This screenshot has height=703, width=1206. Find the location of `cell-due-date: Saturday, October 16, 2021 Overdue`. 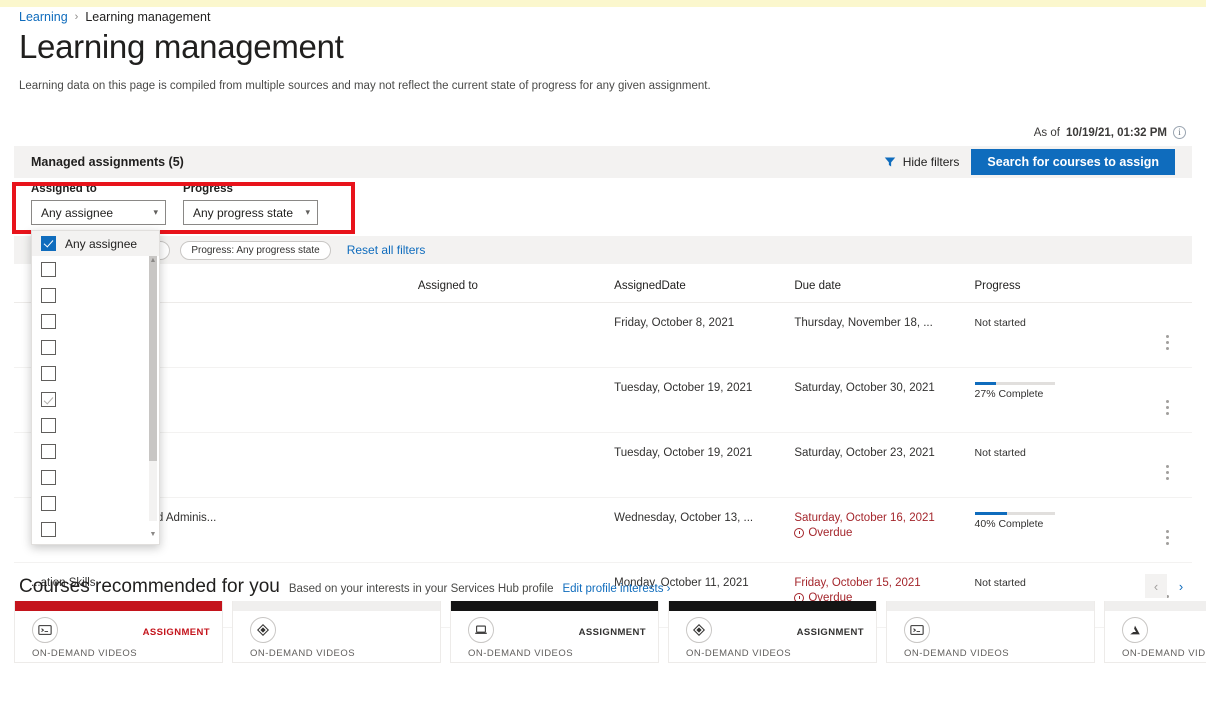

cell-due-date: Saturday, October 16, 2021 Overdue is located at coordinates (884, 530).